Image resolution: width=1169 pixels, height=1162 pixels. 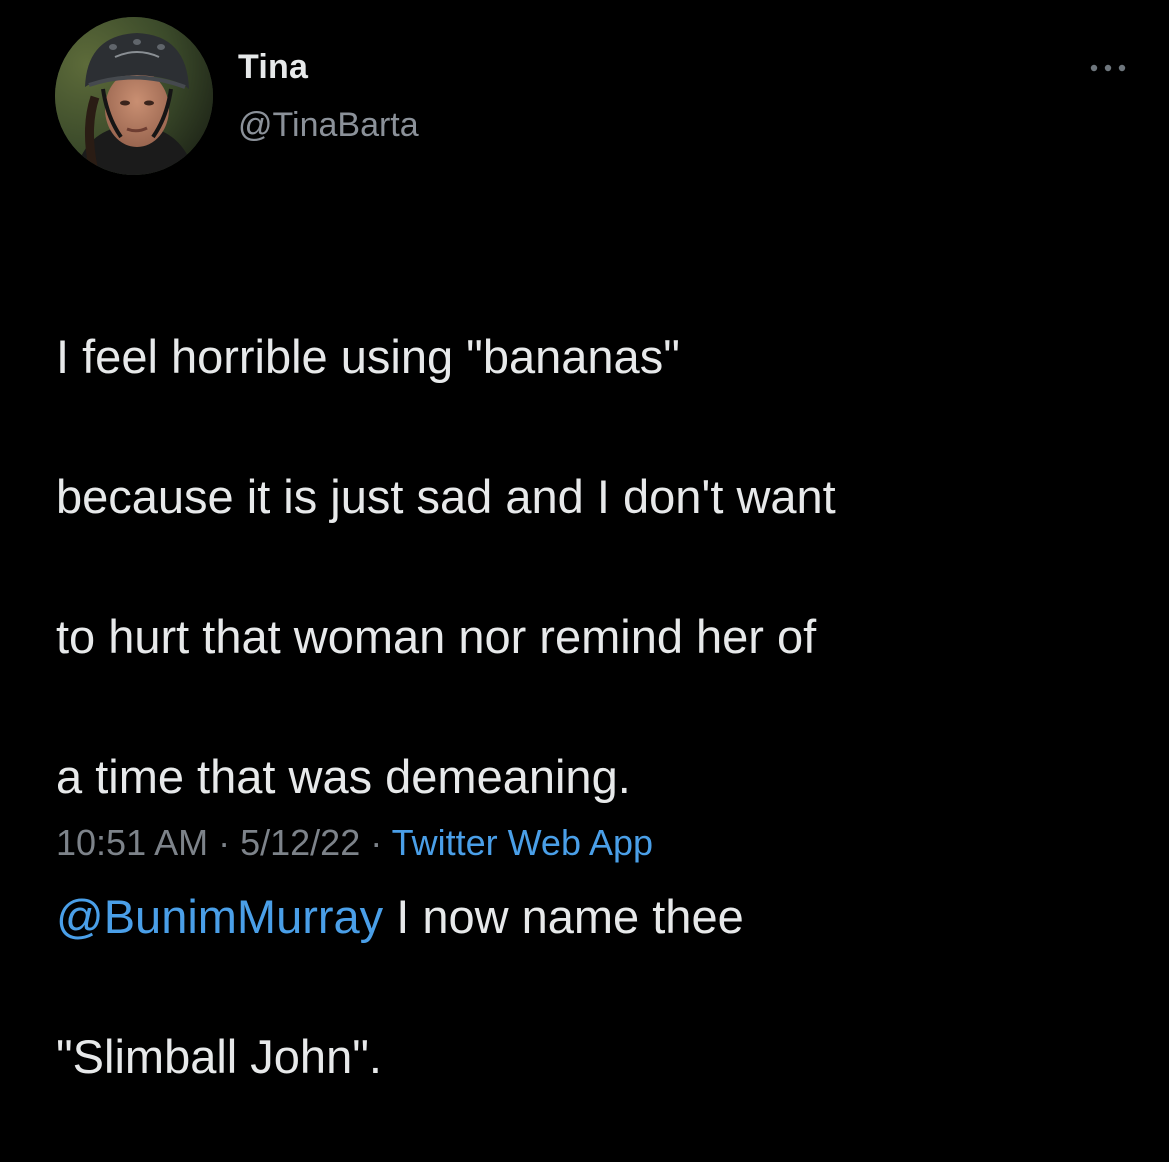 I want to click on avatar-image, so click(x=134, y=96).